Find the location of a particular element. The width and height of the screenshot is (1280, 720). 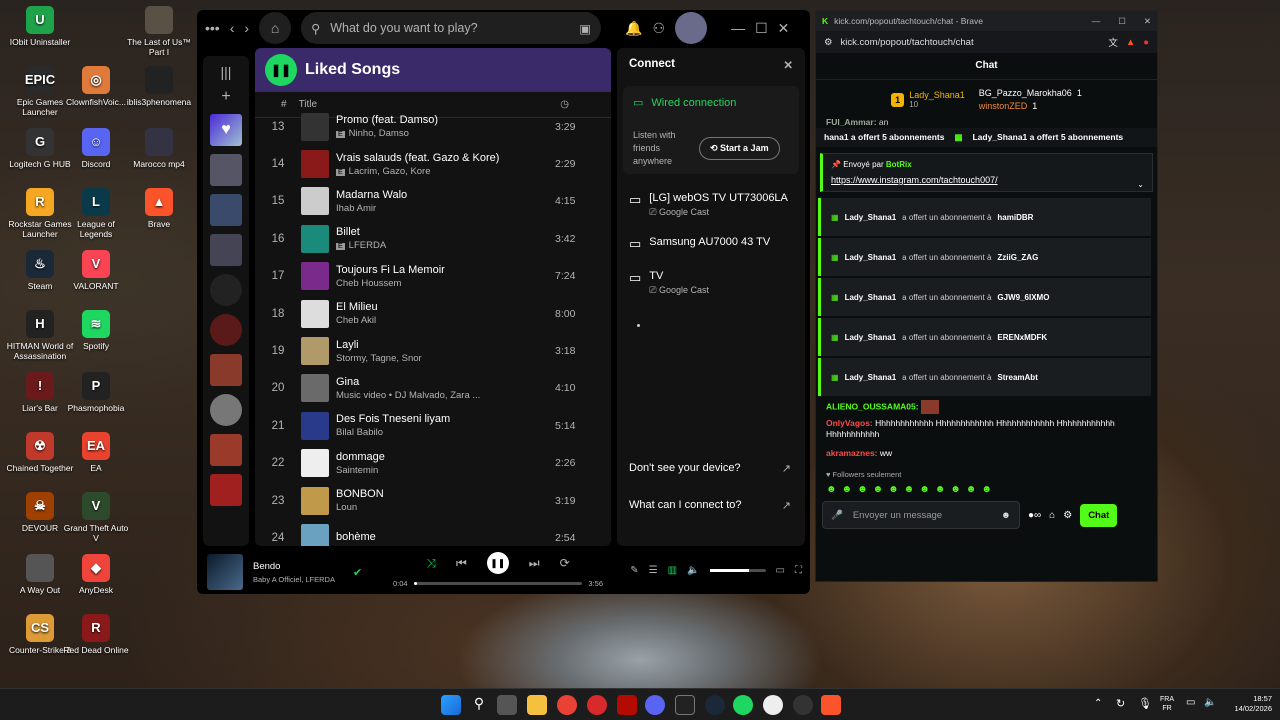

track-title: Layli is located at coordinates (445, 345).